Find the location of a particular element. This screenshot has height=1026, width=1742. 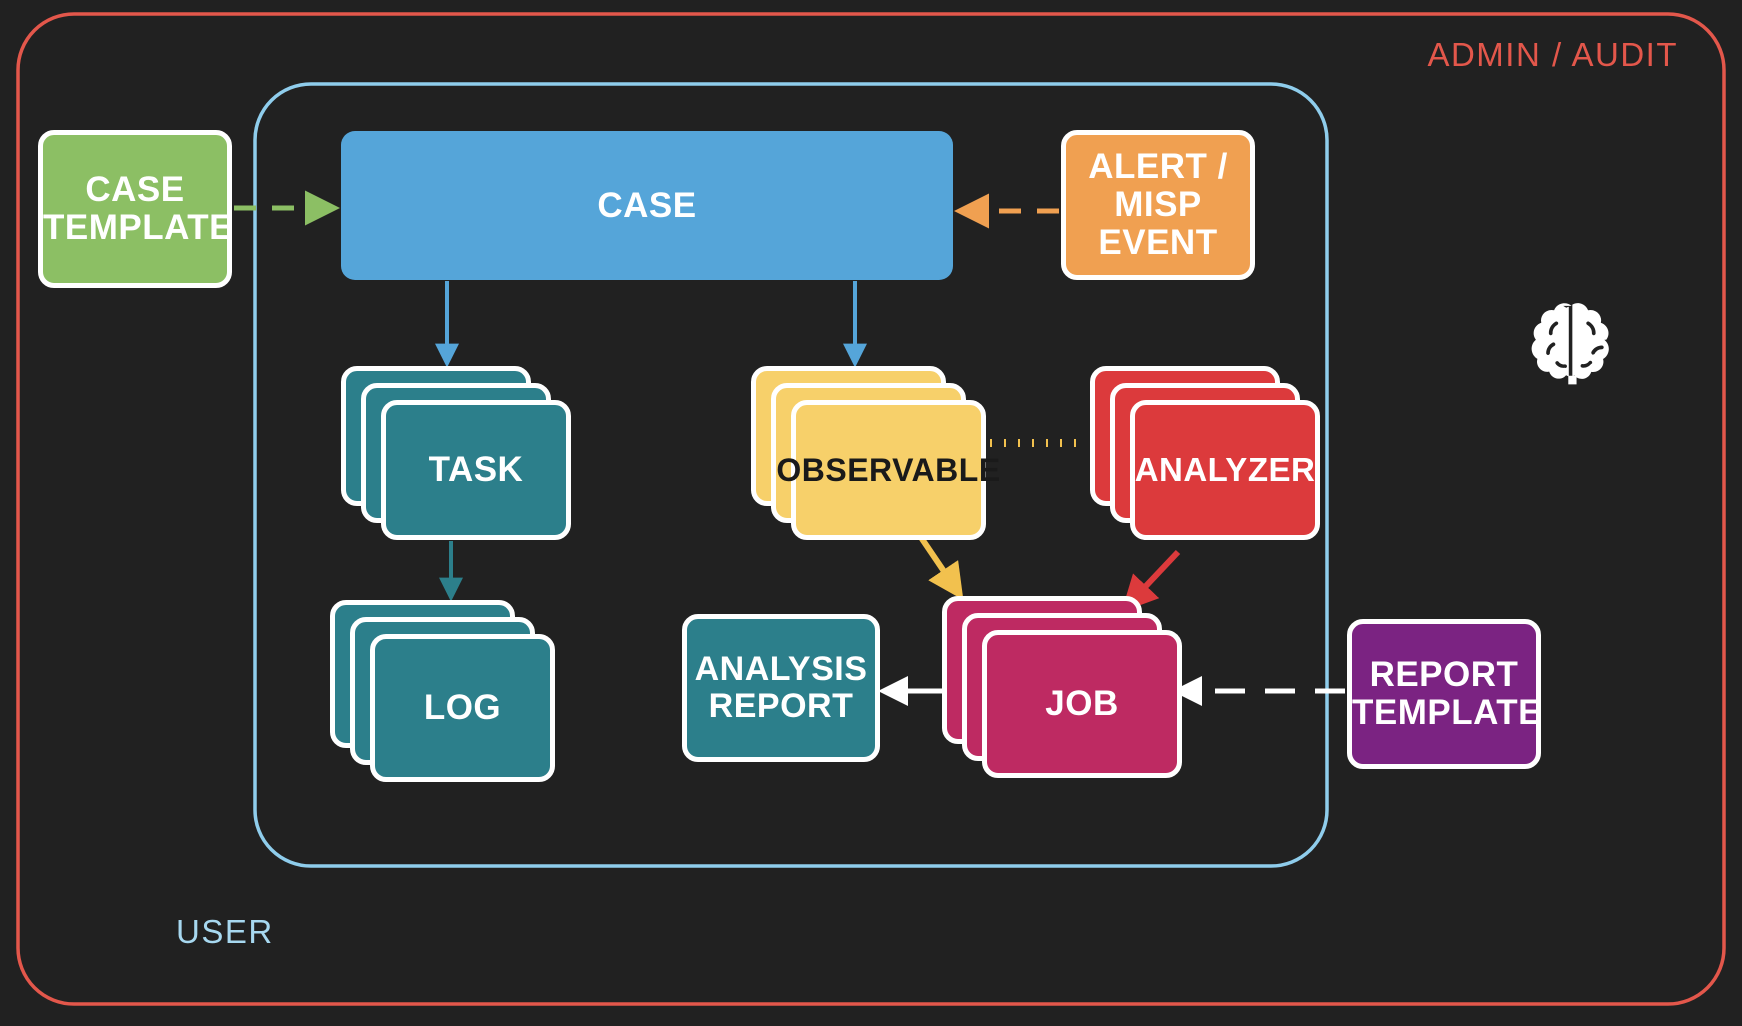

node-label-report-template: REPORT TEMPLATE is located at coordinates (1447, 693).